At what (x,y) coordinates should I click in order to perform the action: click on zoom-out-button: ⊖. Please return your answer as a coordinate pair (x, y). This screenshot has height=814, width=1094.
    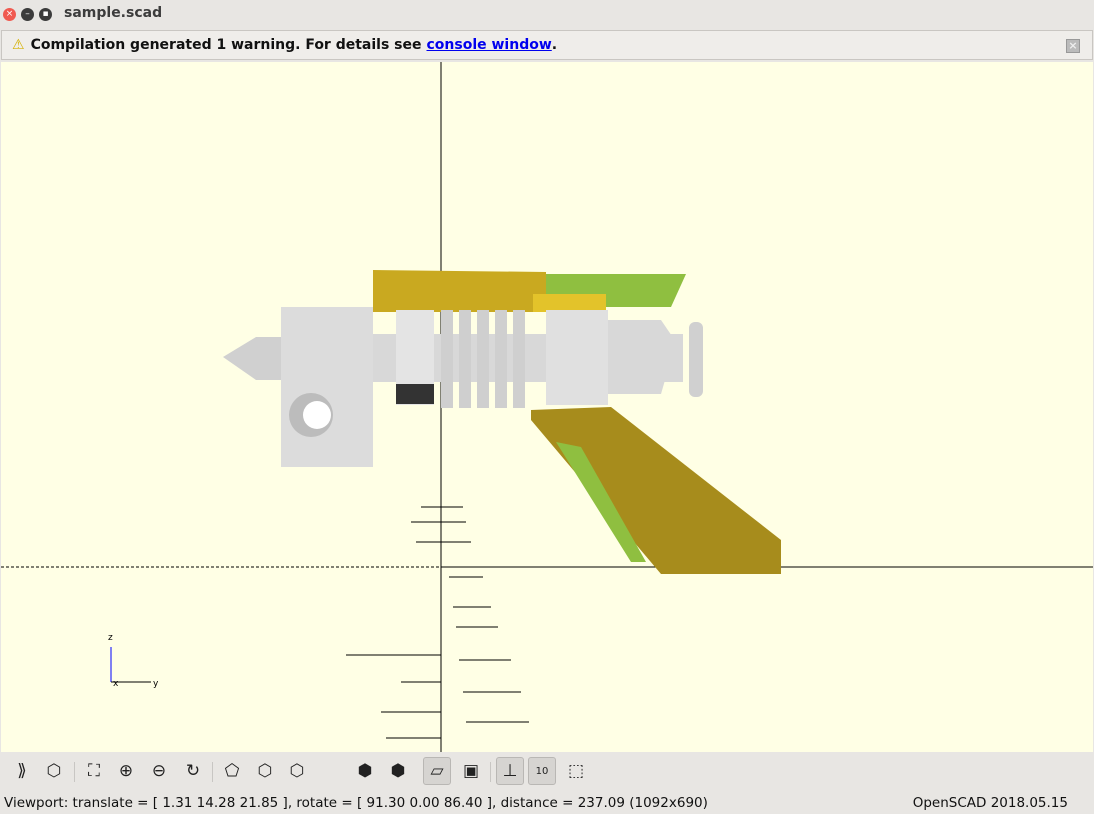
    Looking at the image, I should click on (159, 771).